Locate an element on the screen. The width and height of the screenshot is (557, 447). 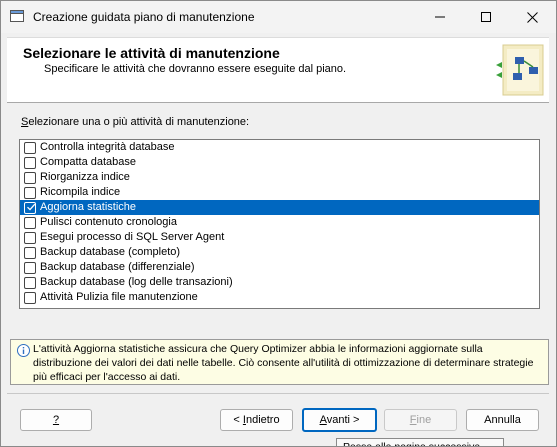
close-icon is located at coordinates (532, 17).